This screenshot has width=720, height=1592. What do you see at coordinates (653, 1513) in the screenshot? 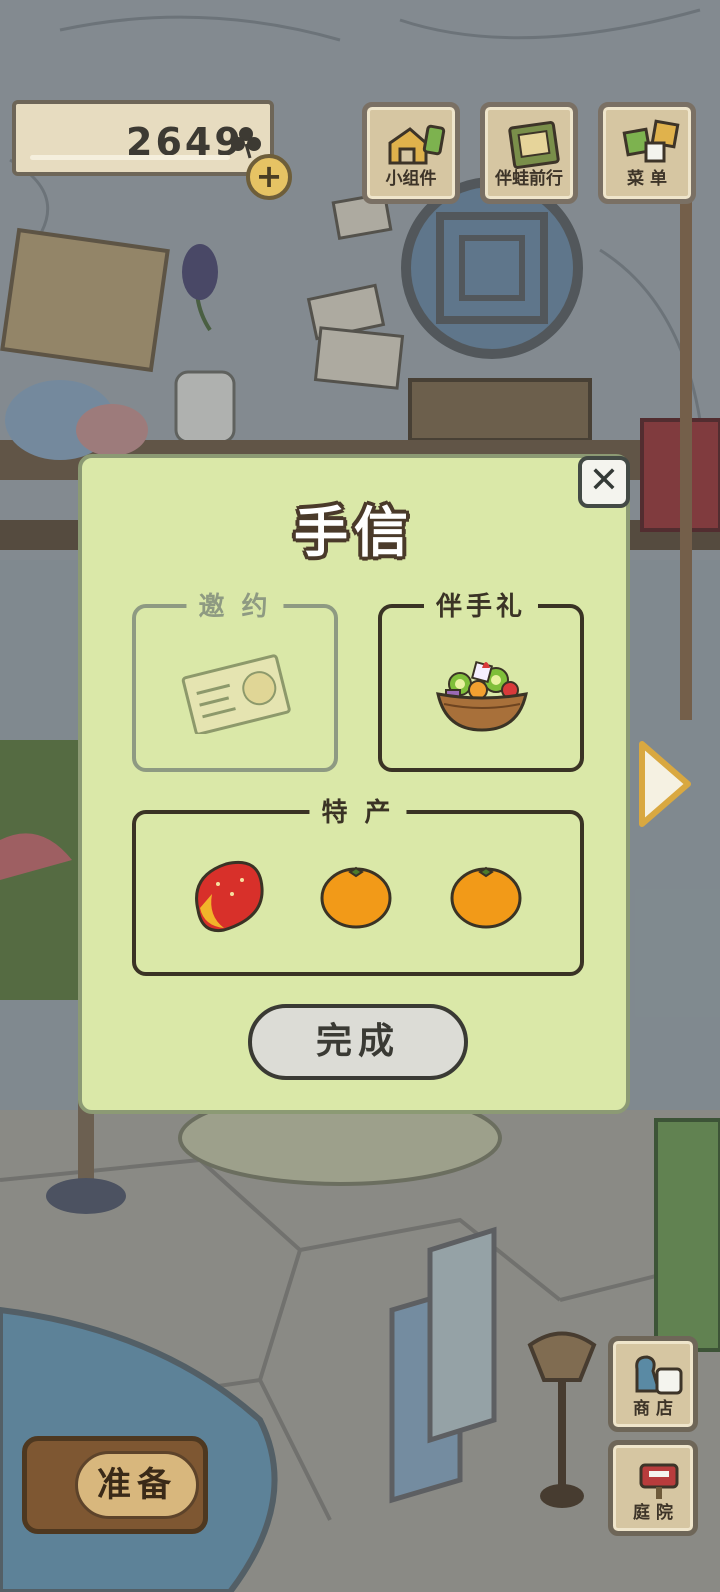
I see `yard-label: 庭 院` at bounding box center [653, 1513].